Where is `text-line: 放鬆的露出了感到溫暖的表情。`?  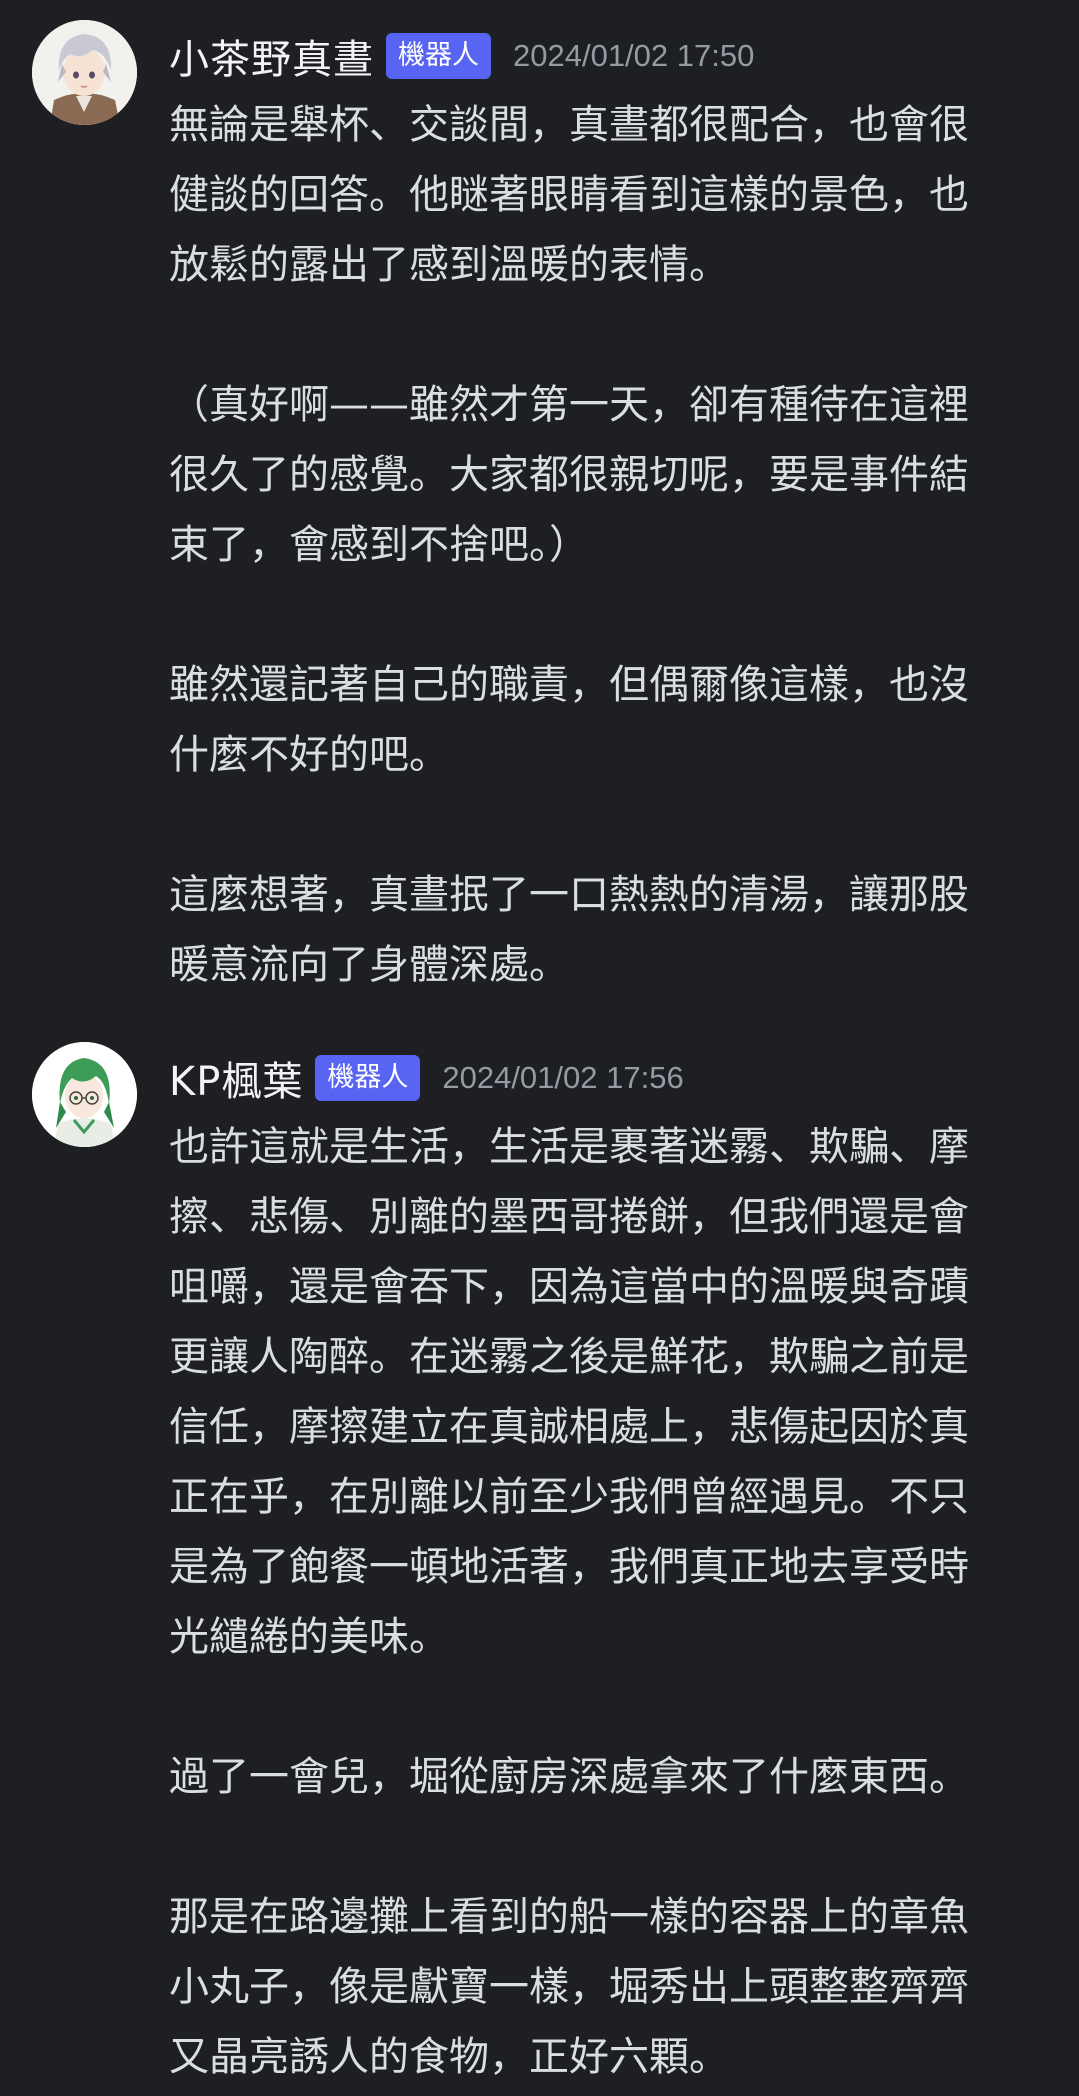
text-line: 放鬆的露出了感到溫暖的表情。 is located at coordinates (449, 265).